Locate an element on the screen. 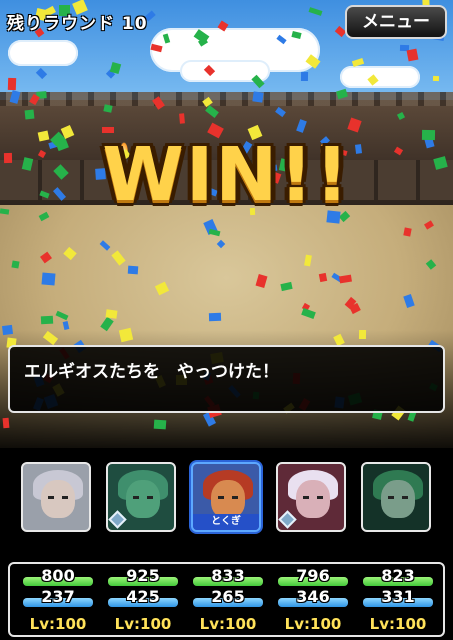 This screenshot has width=453, height=640. status-member-3: 833 265 Lv:100 is located at coordinates (228, 601).